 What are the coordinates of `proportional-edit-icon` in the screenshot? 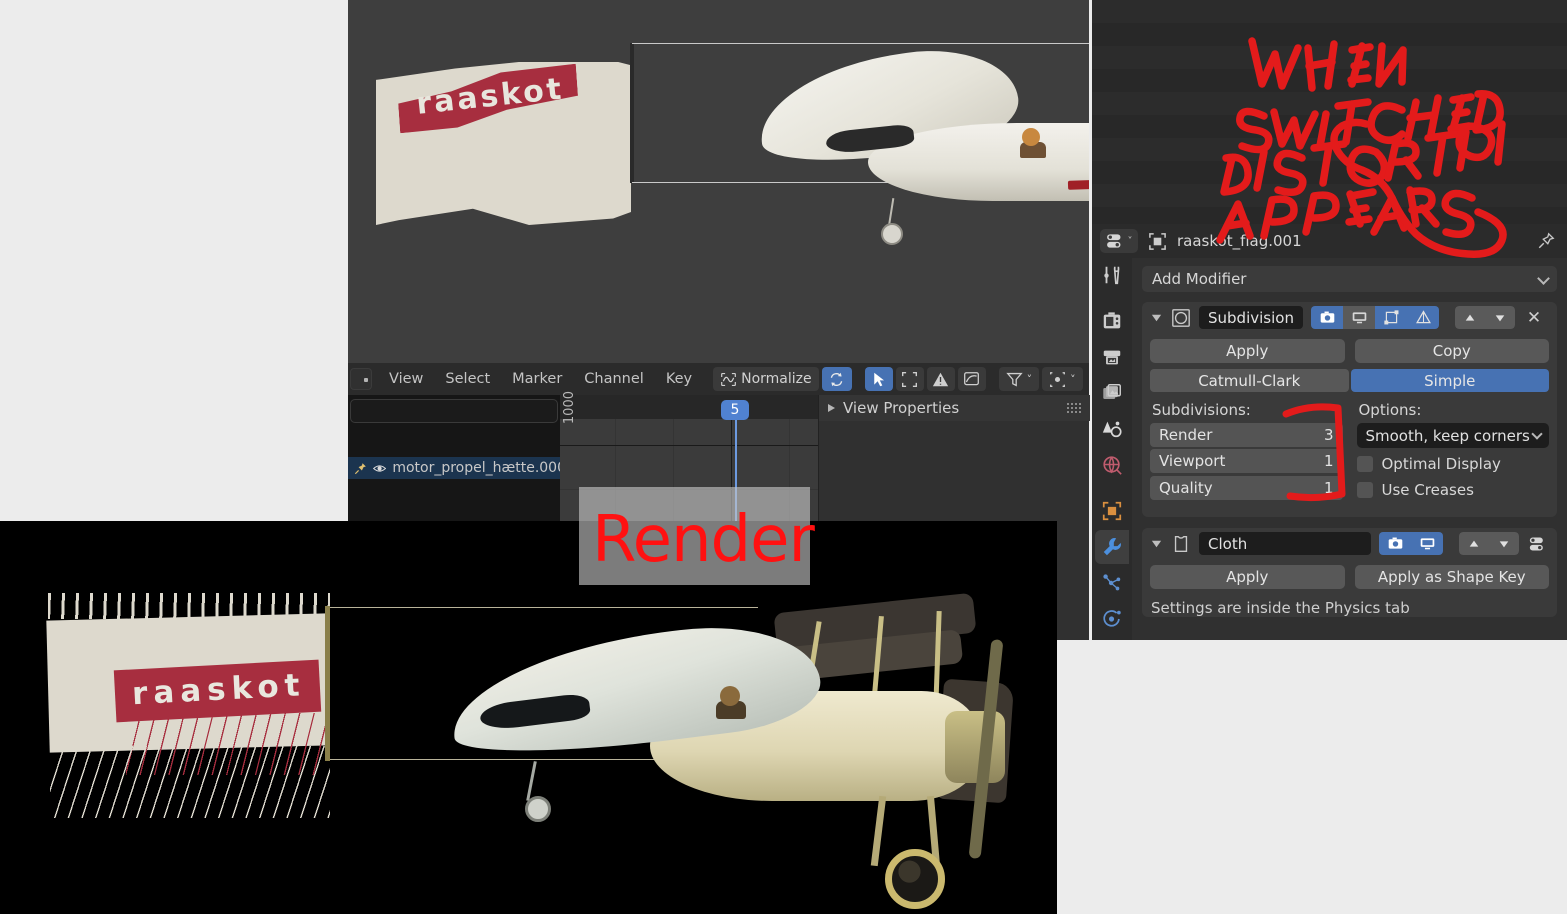 It's located at (1058, 379).